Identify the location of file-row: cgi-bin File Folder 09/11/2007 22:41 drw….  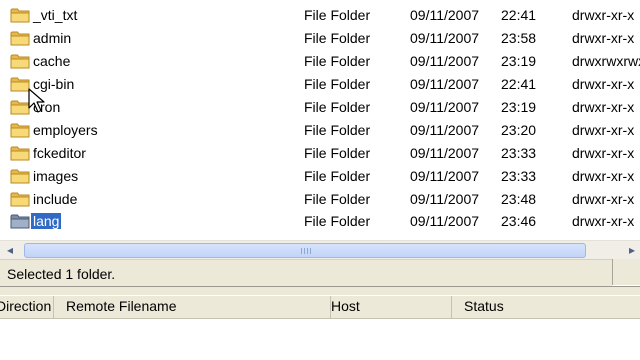
(320, 84).